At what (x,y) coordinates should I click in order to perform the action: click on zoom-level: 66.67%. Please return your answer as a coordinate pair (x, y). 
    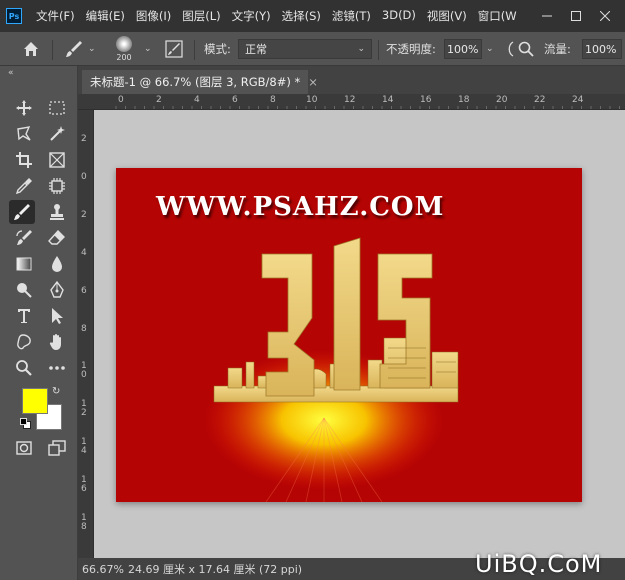
    Looking at the image, I should click on (101, 569).